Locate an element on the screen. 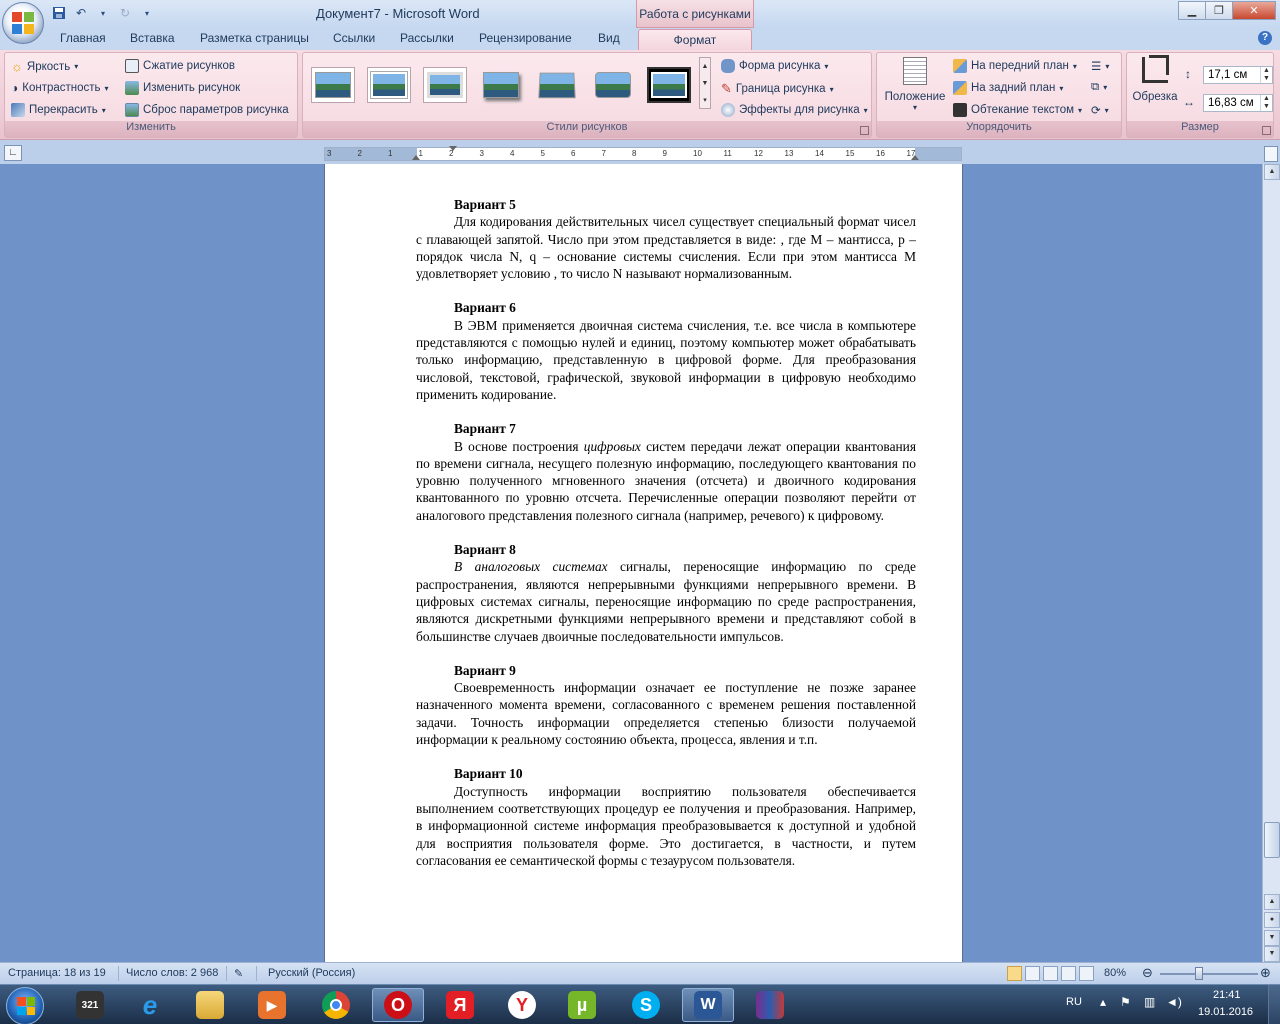 This screenshot has height=1024, width=1280. web-layout-icon is located at coordinates (1050, 973).